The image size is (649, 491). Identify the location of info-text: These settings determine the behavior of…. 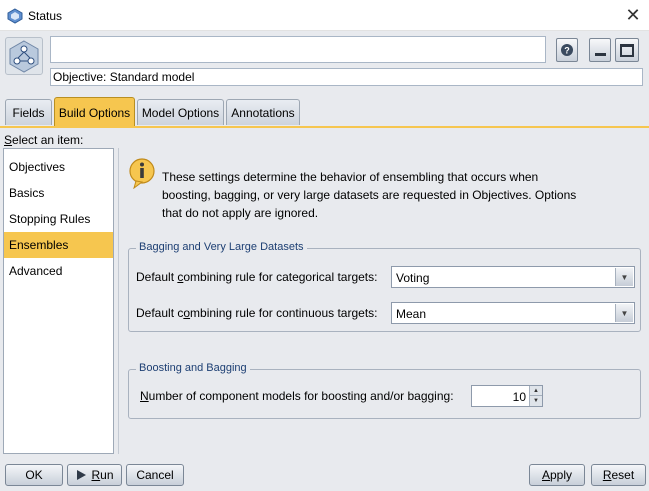
(369, 195).